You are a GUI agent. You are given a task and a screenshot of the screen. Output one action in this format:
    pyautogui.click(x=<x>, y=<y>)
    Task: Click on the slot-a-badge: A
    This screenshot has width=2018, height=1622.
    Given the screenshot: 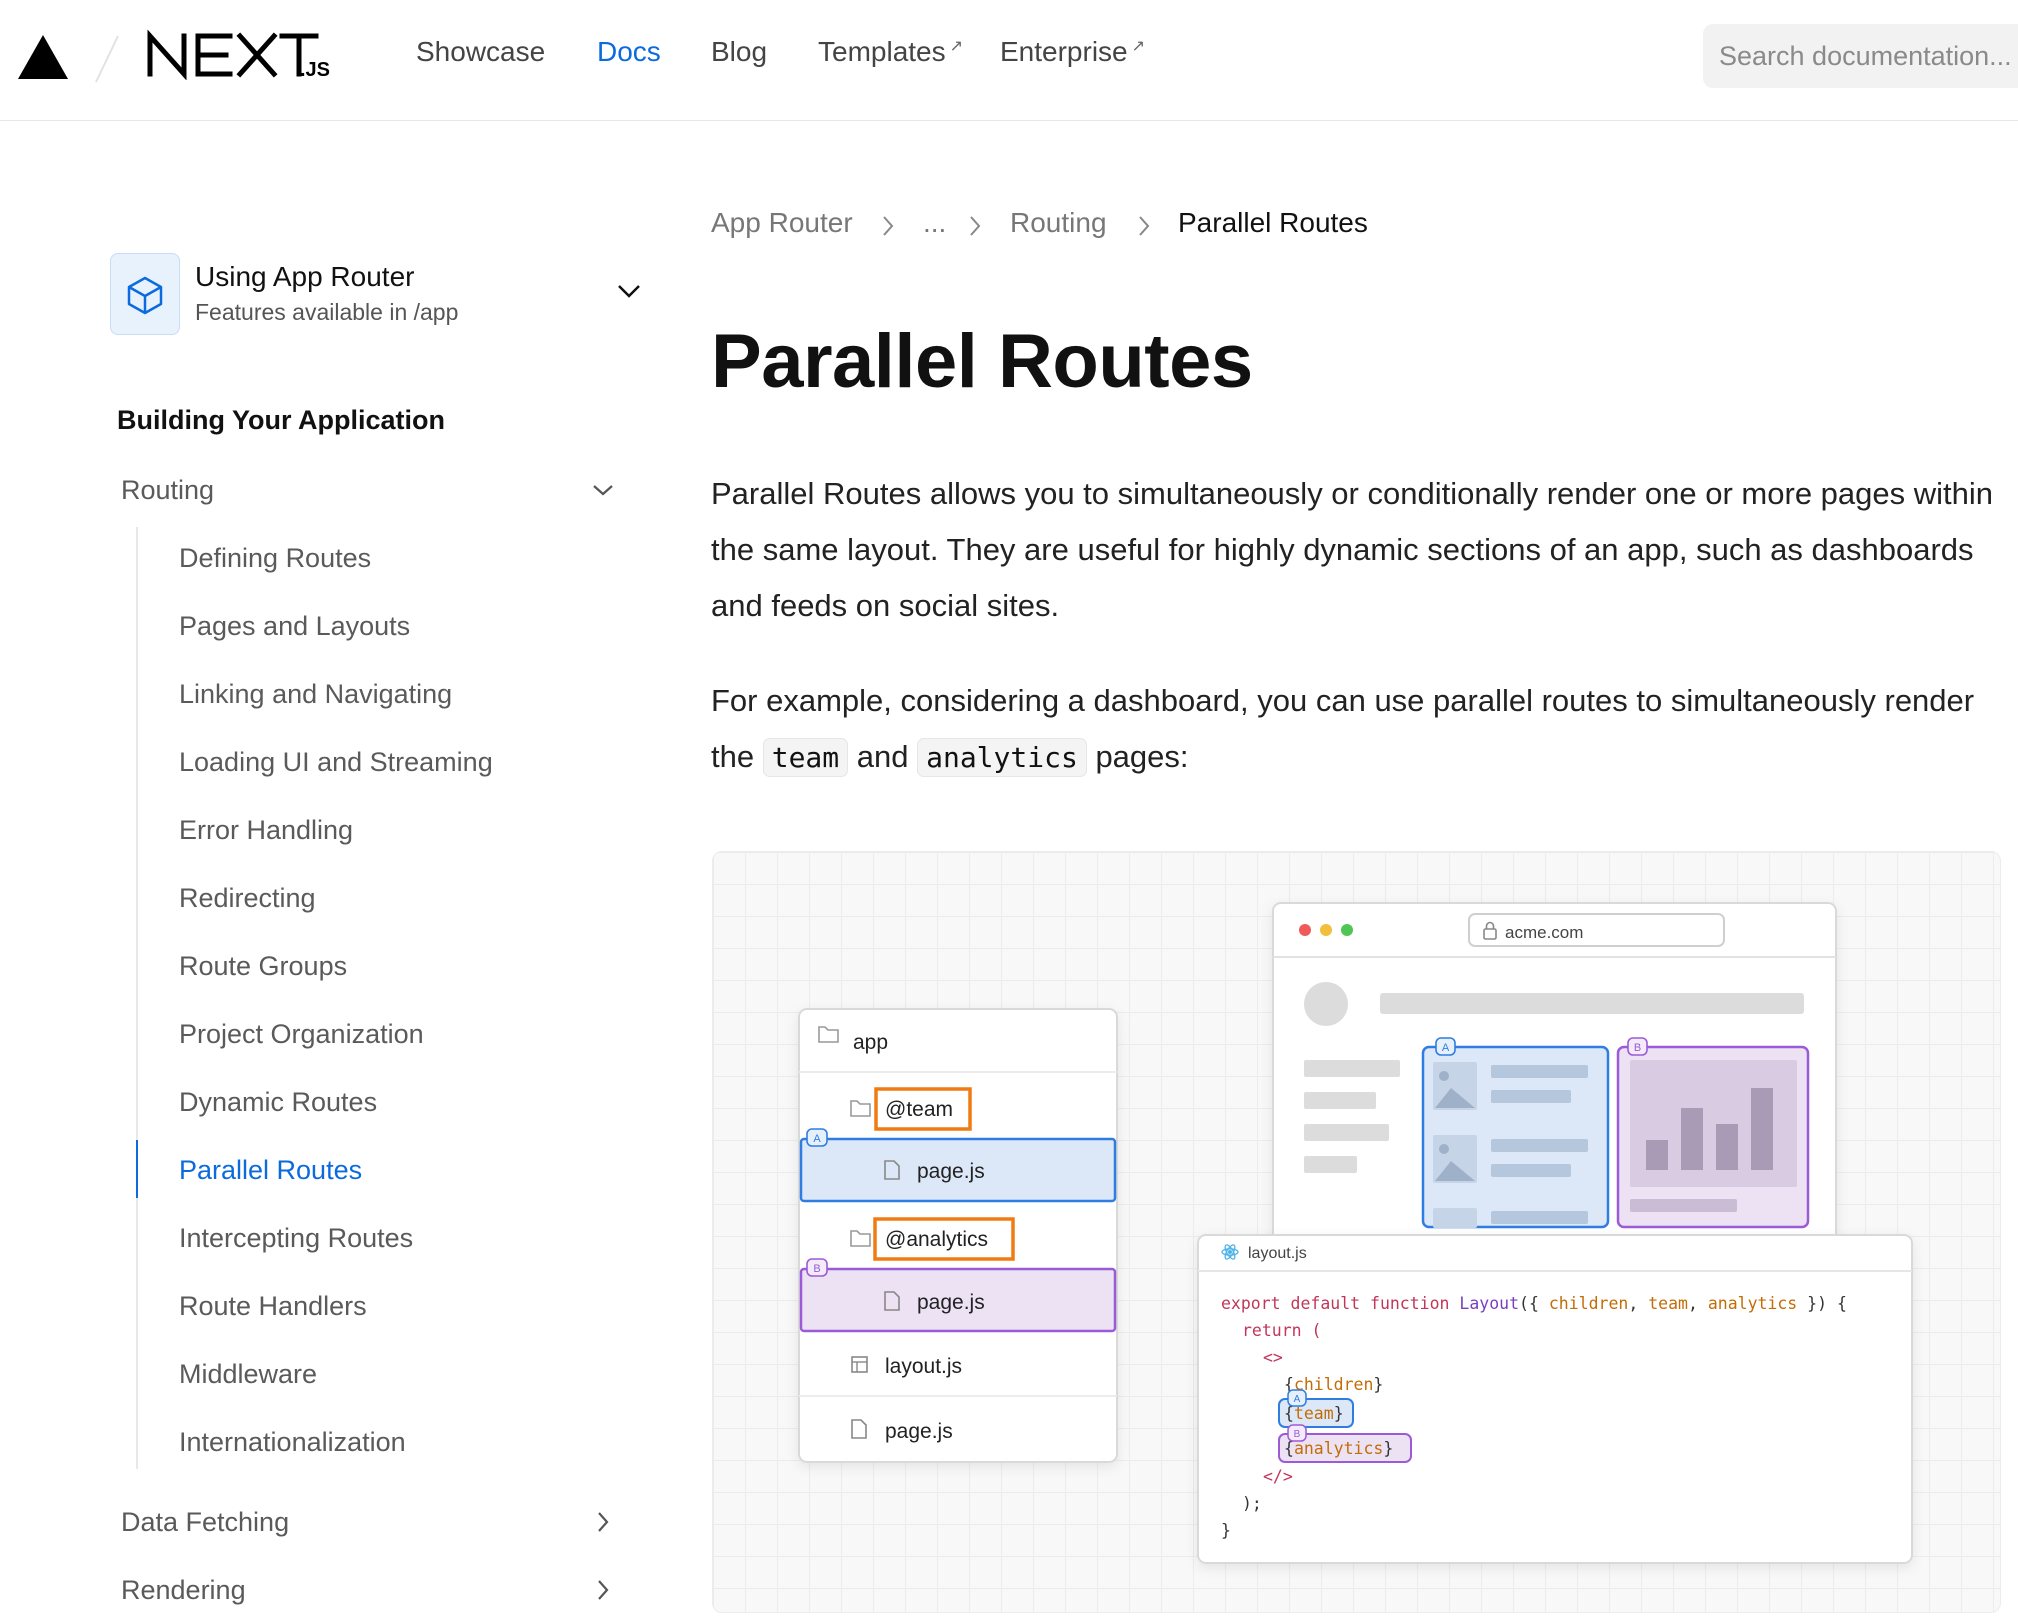 What is the action you would take?
    pyautogui.click(x=1446, y=1048)
    